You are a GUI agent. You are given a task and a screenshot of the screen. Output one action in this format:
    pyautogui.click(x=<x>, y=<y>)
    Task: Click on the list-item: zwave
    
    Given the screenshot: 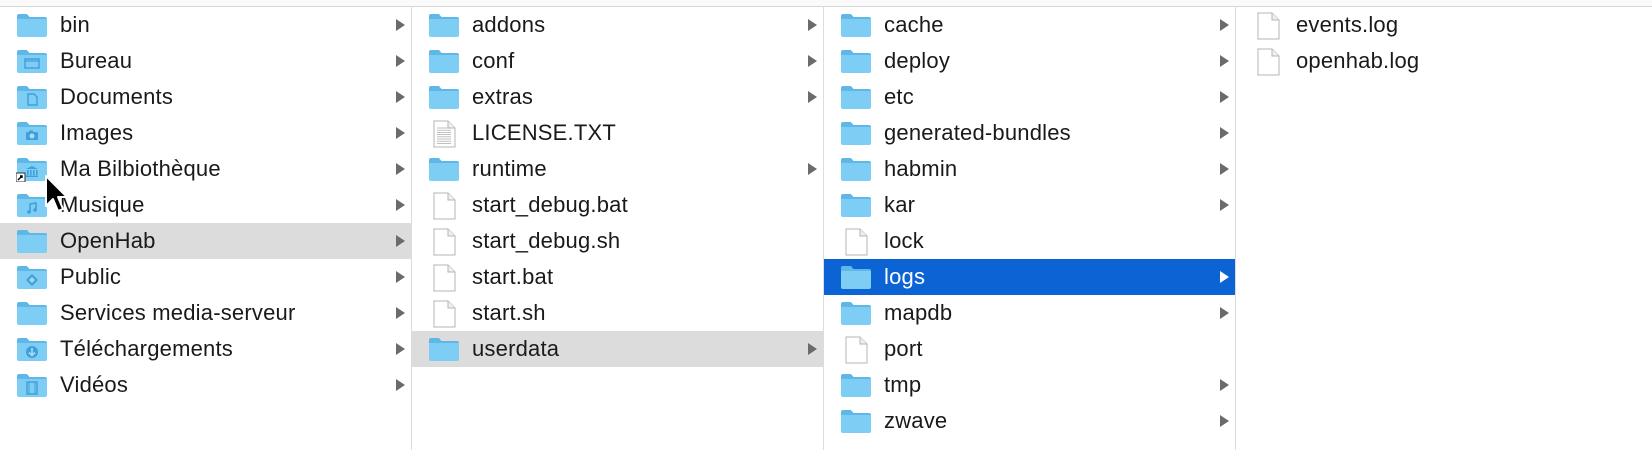 What is the action you would take?
    pyautogui.click(x=1029, y=421)
    